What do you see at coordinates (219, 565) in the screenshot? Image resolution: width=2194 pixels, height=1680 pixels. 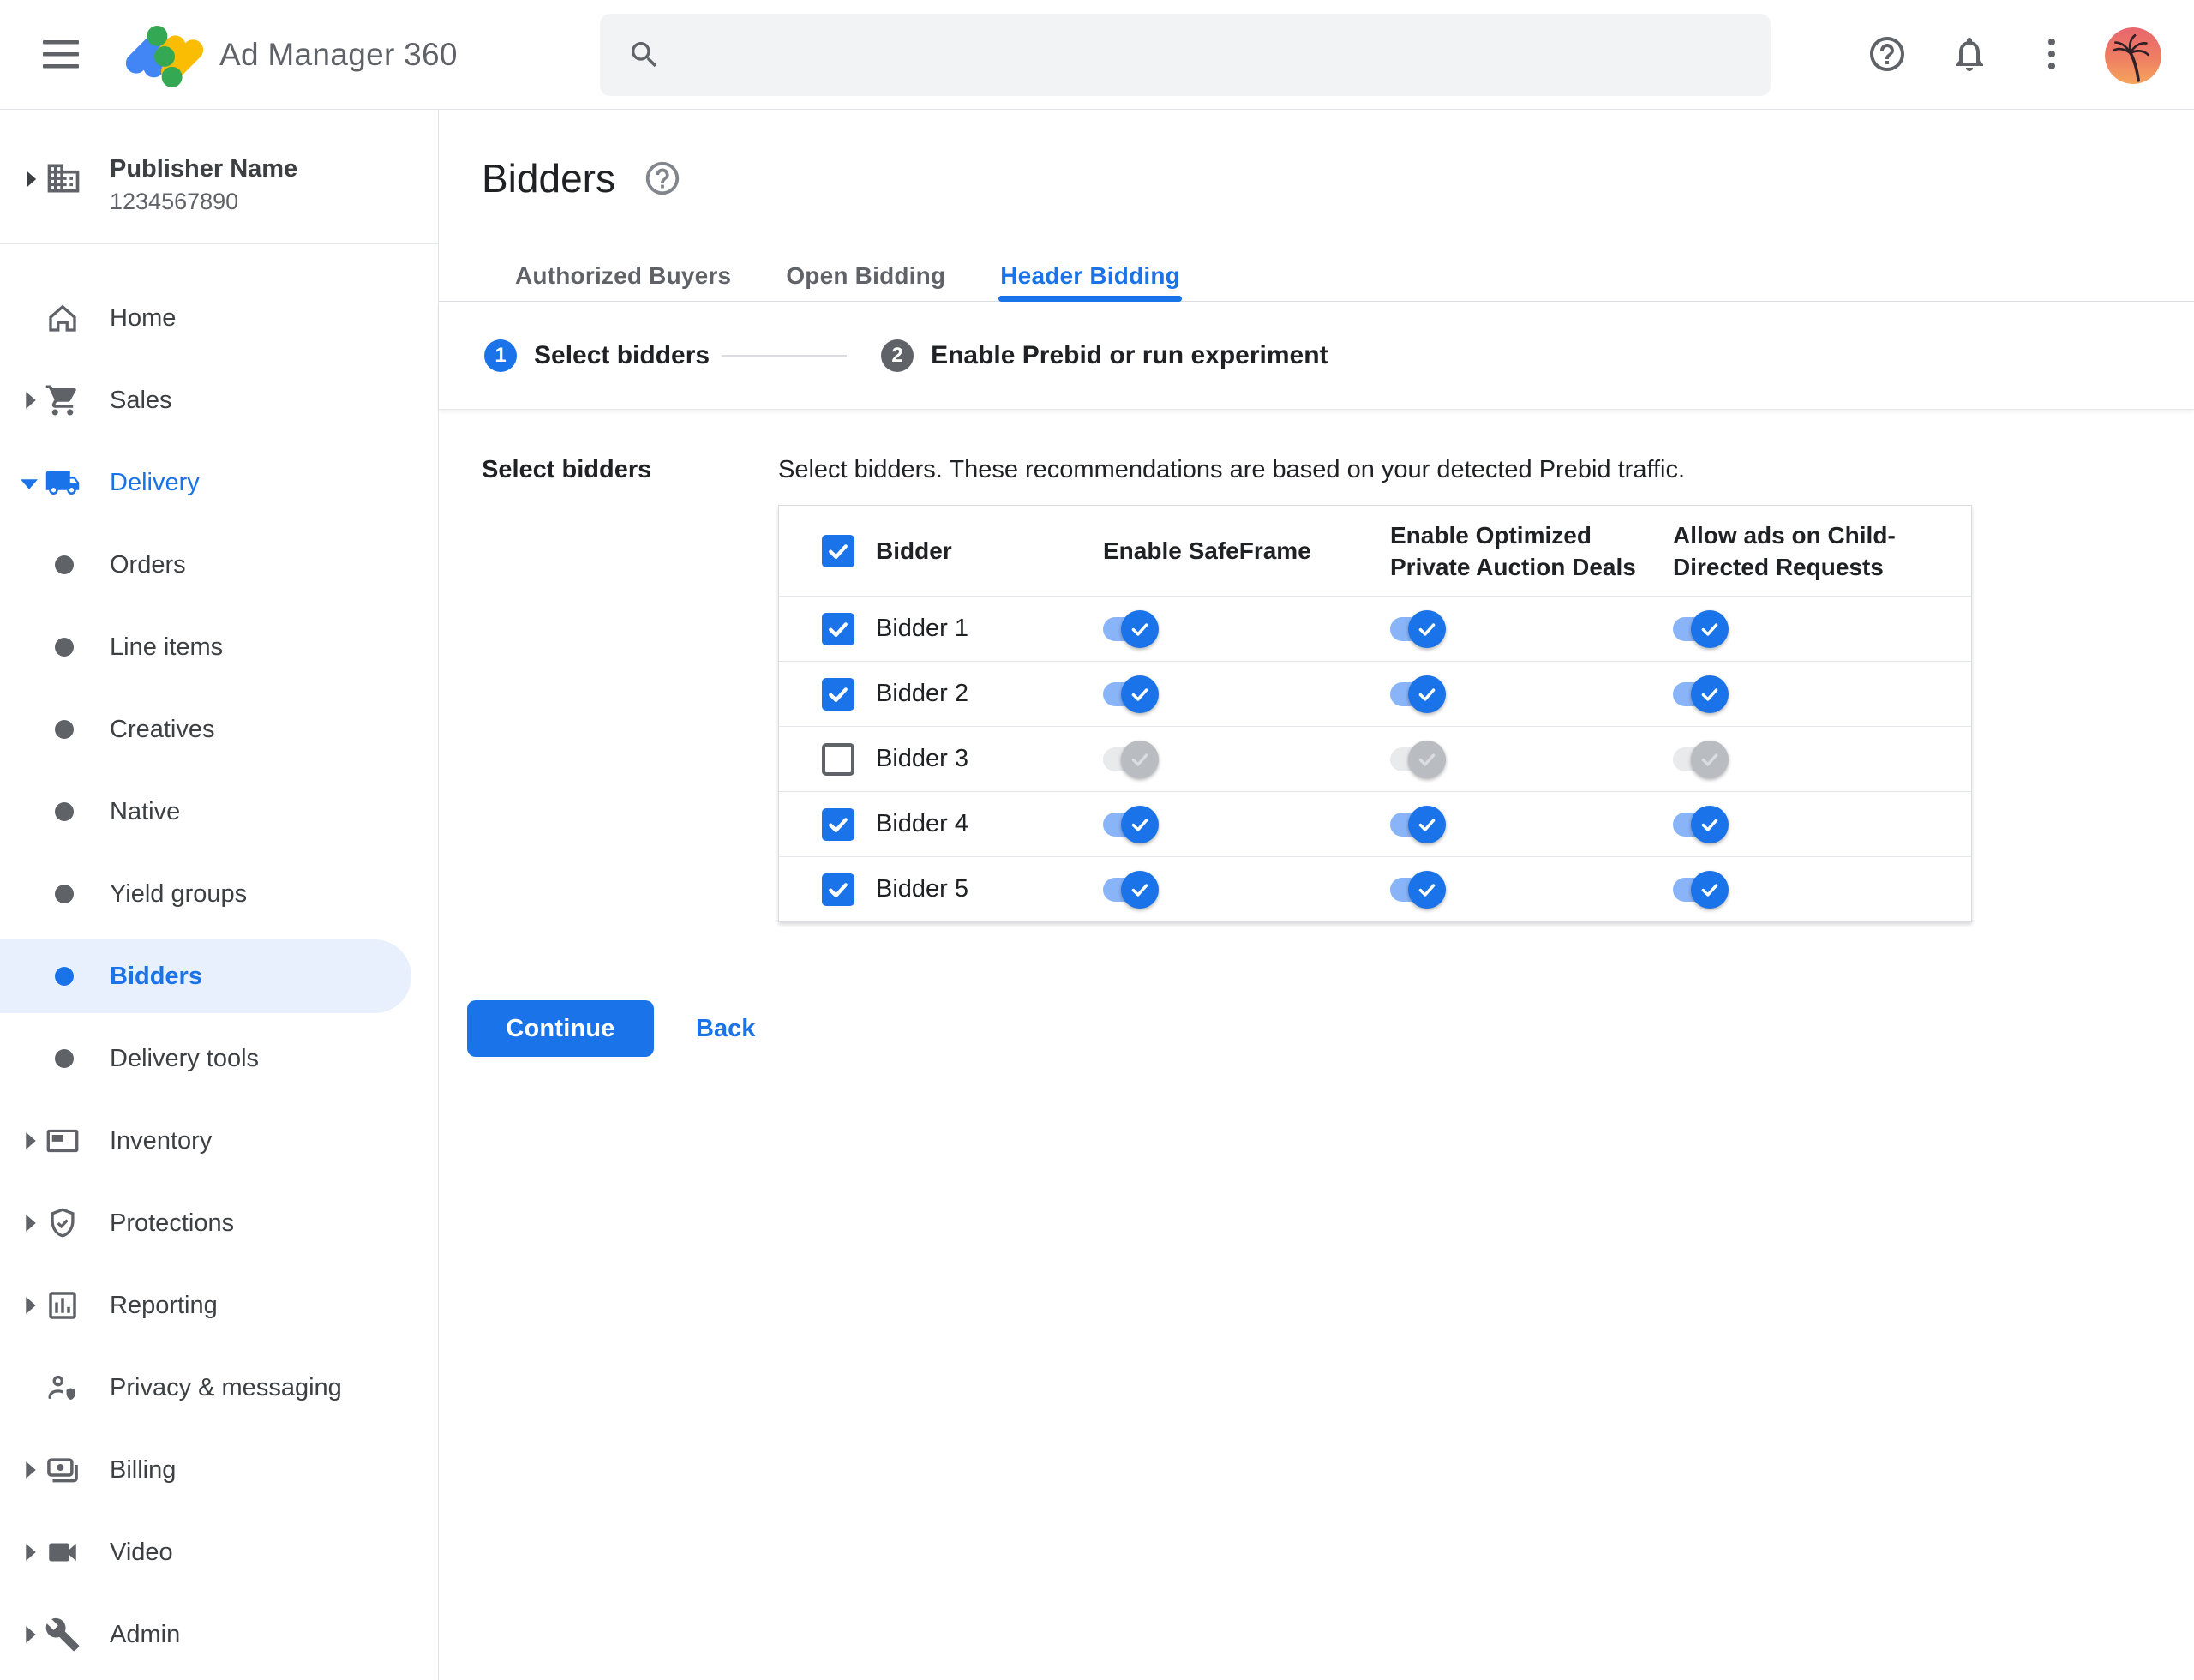 I see `sidebar-item-orders: Orders` at bounding box center [219, 565].